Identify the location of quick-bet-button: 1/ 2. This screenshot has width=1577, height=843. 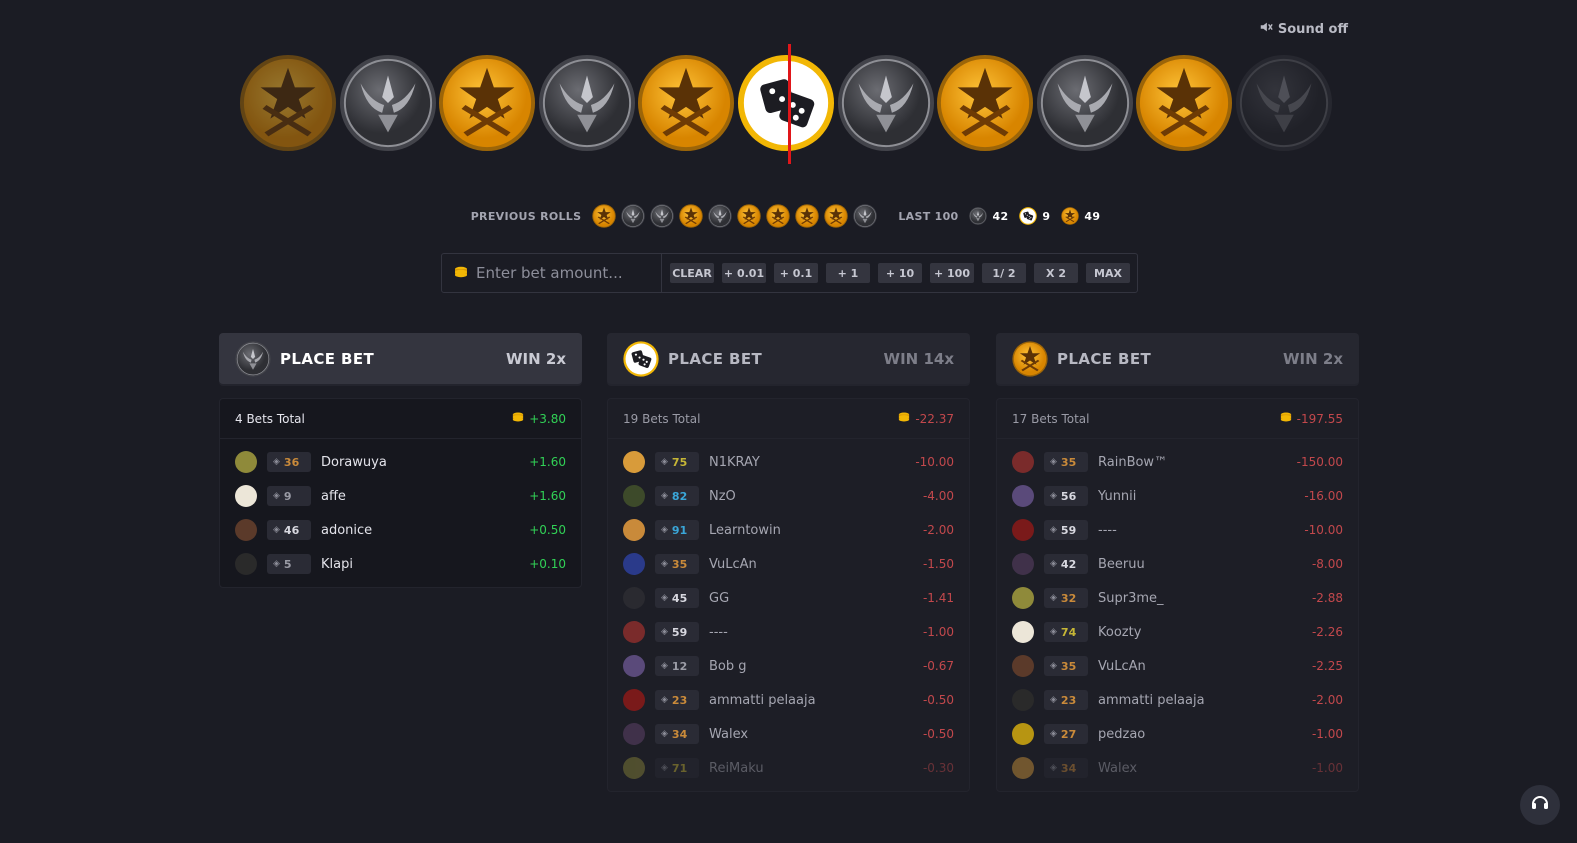
(1004, 273).